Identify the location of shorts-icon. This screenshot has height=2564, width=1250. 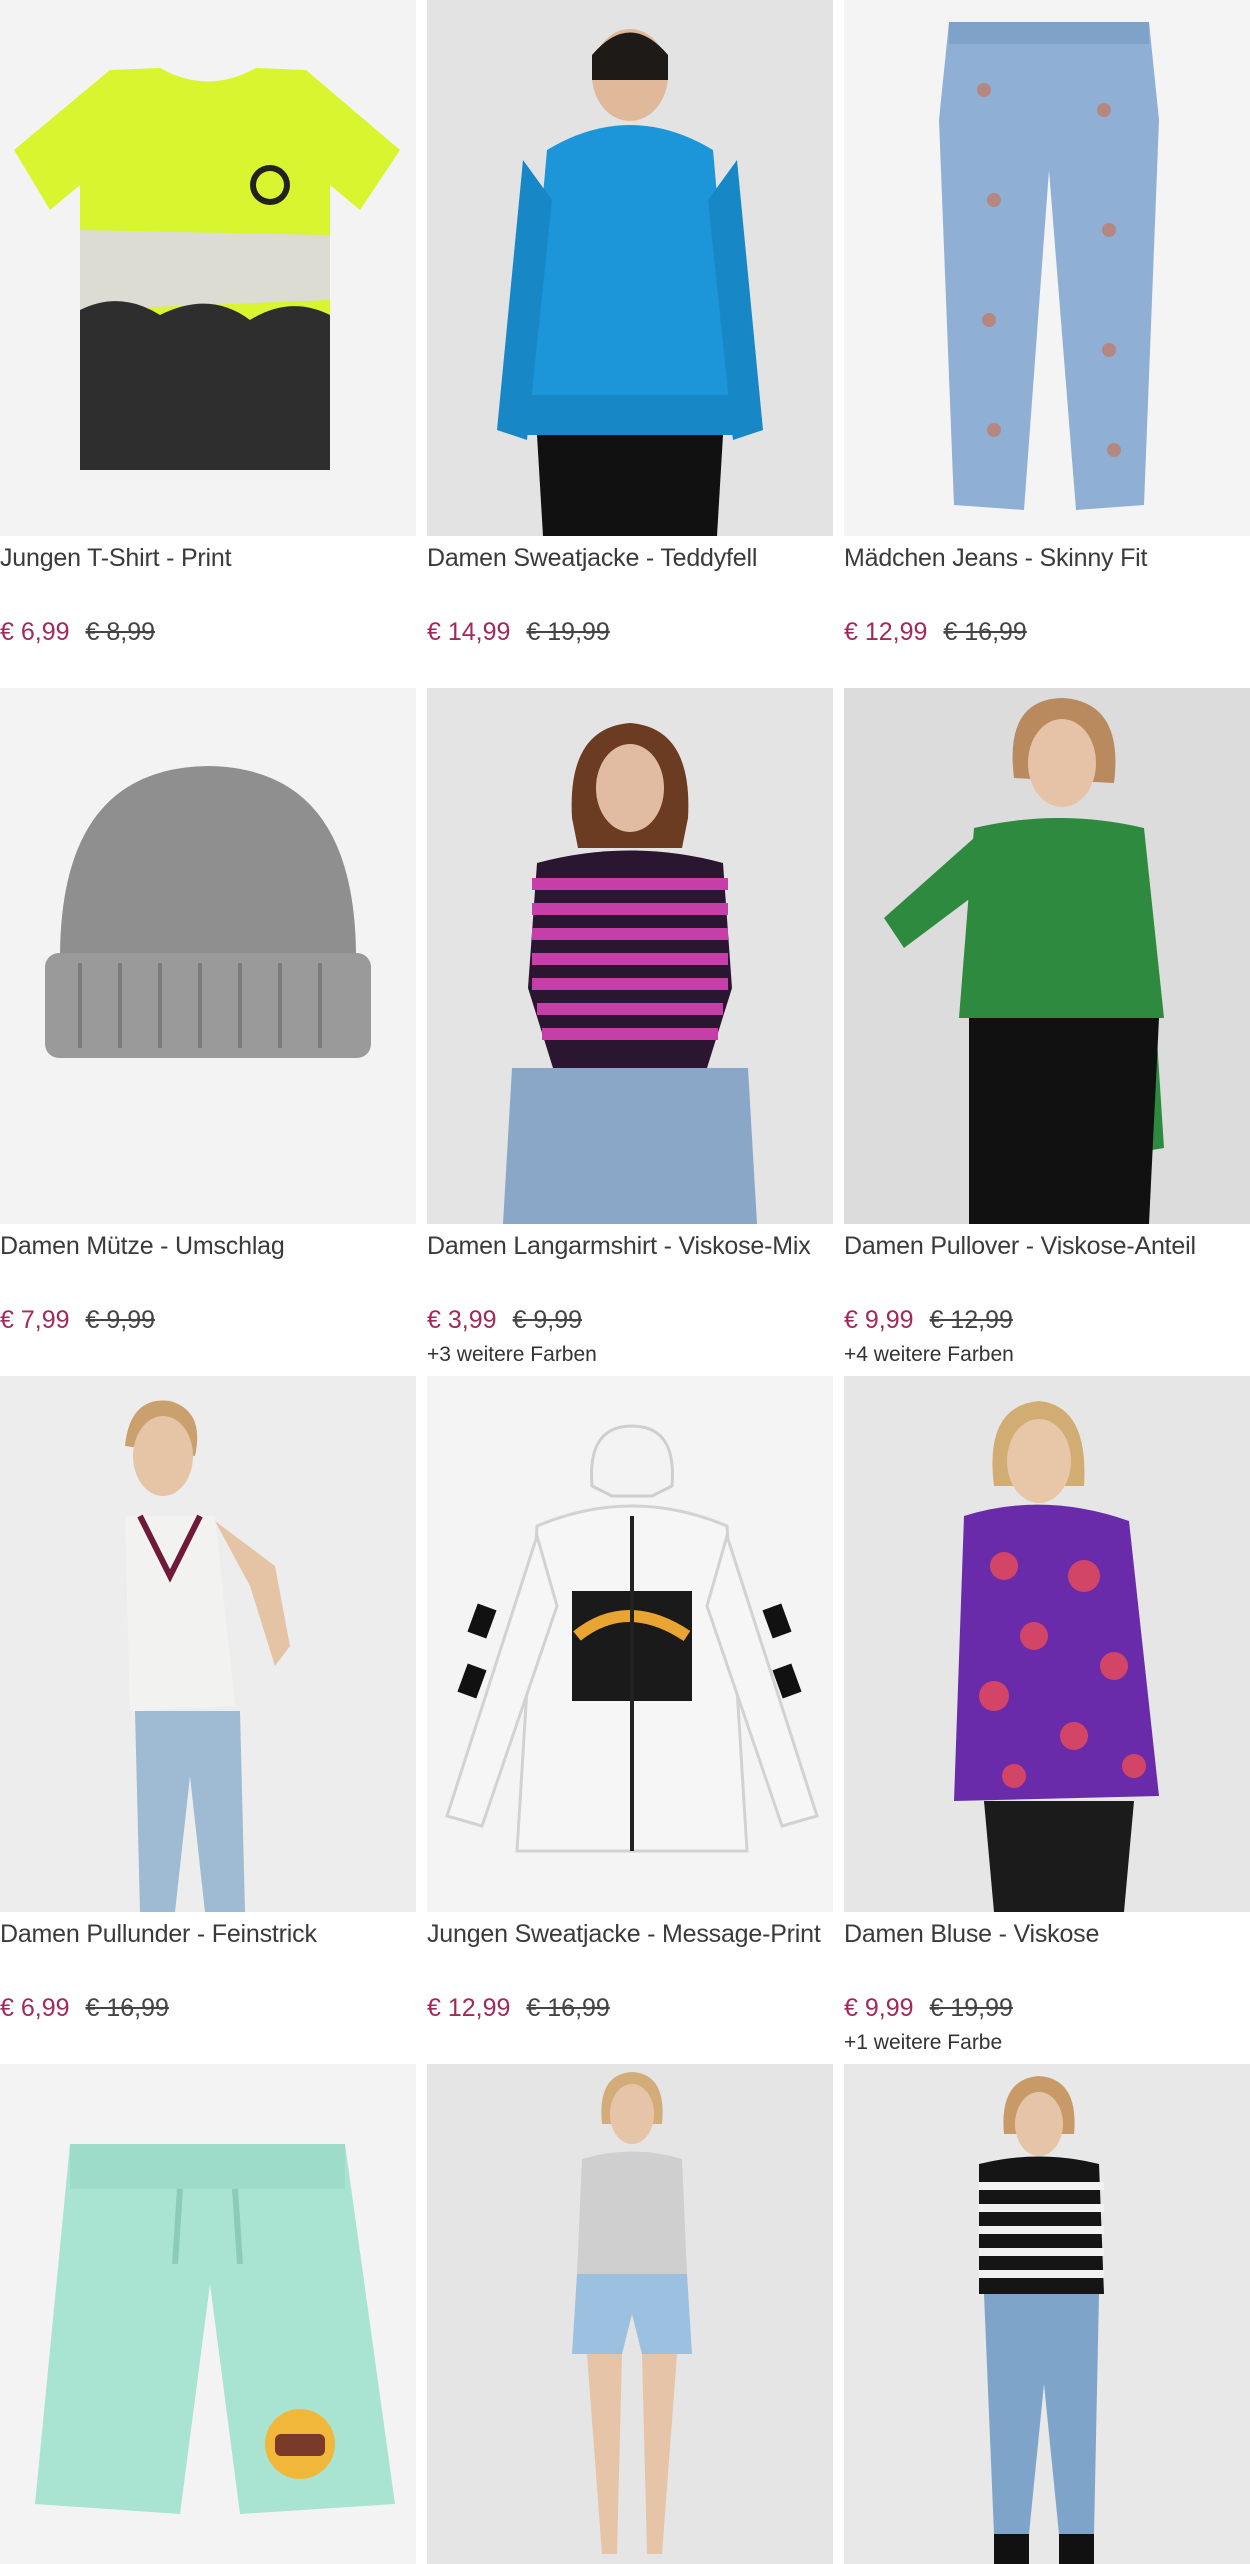
(215, 2329).